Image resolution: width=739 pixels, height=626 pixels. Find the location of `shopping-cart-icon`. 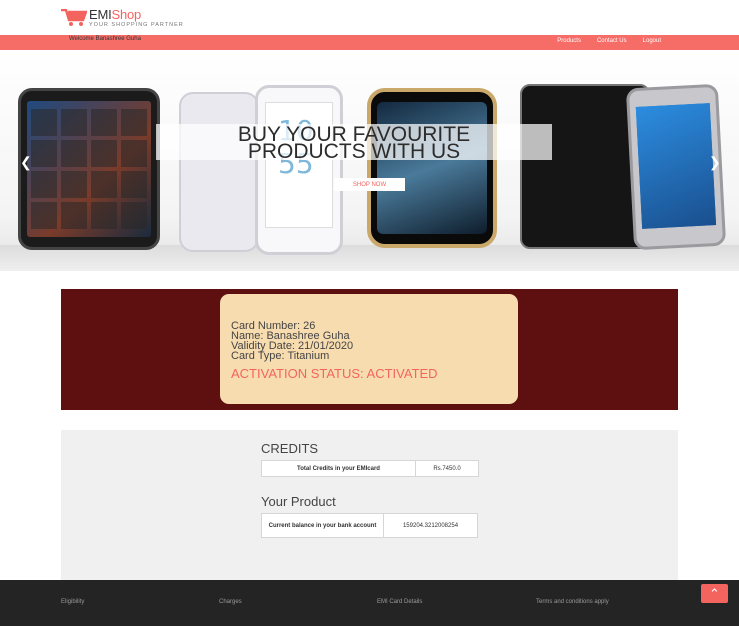

shopping-cart-icon is located at coordinates (74, 17).